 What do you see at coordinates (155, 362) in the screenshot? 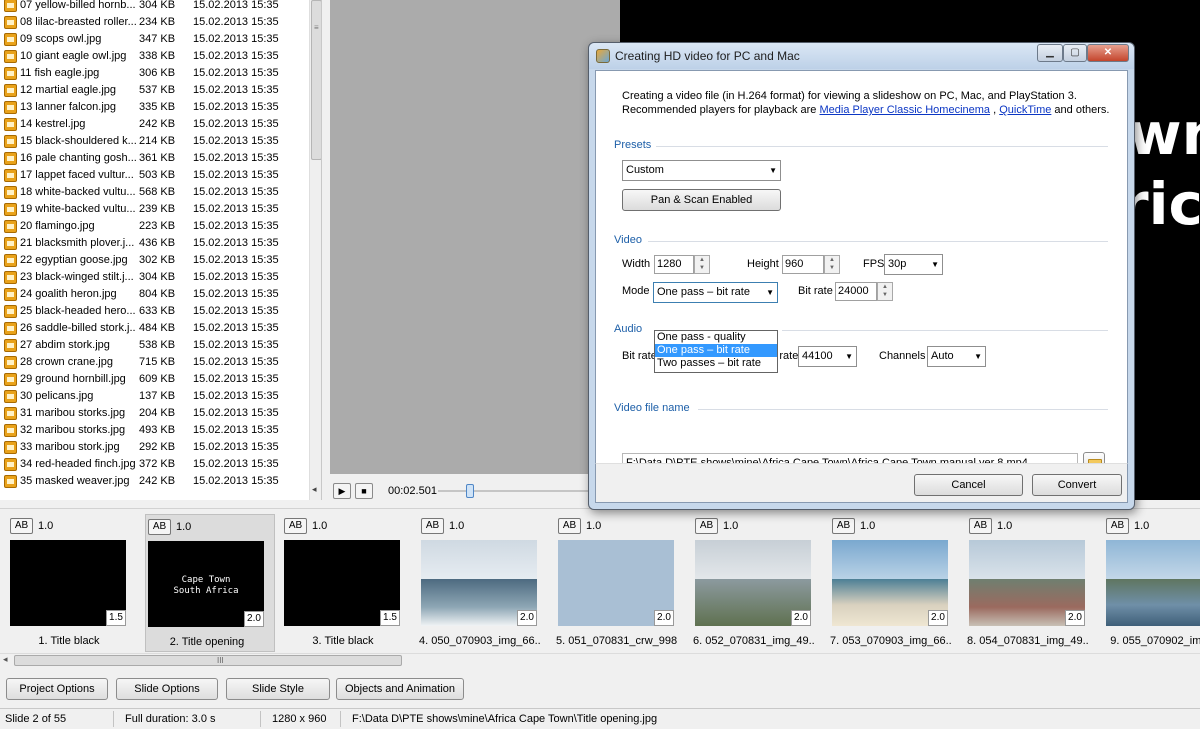
I see `file-row: 28 crown crane.jpg 715 KB 15.02.2013 15:35` at bounding box center [155, 362].